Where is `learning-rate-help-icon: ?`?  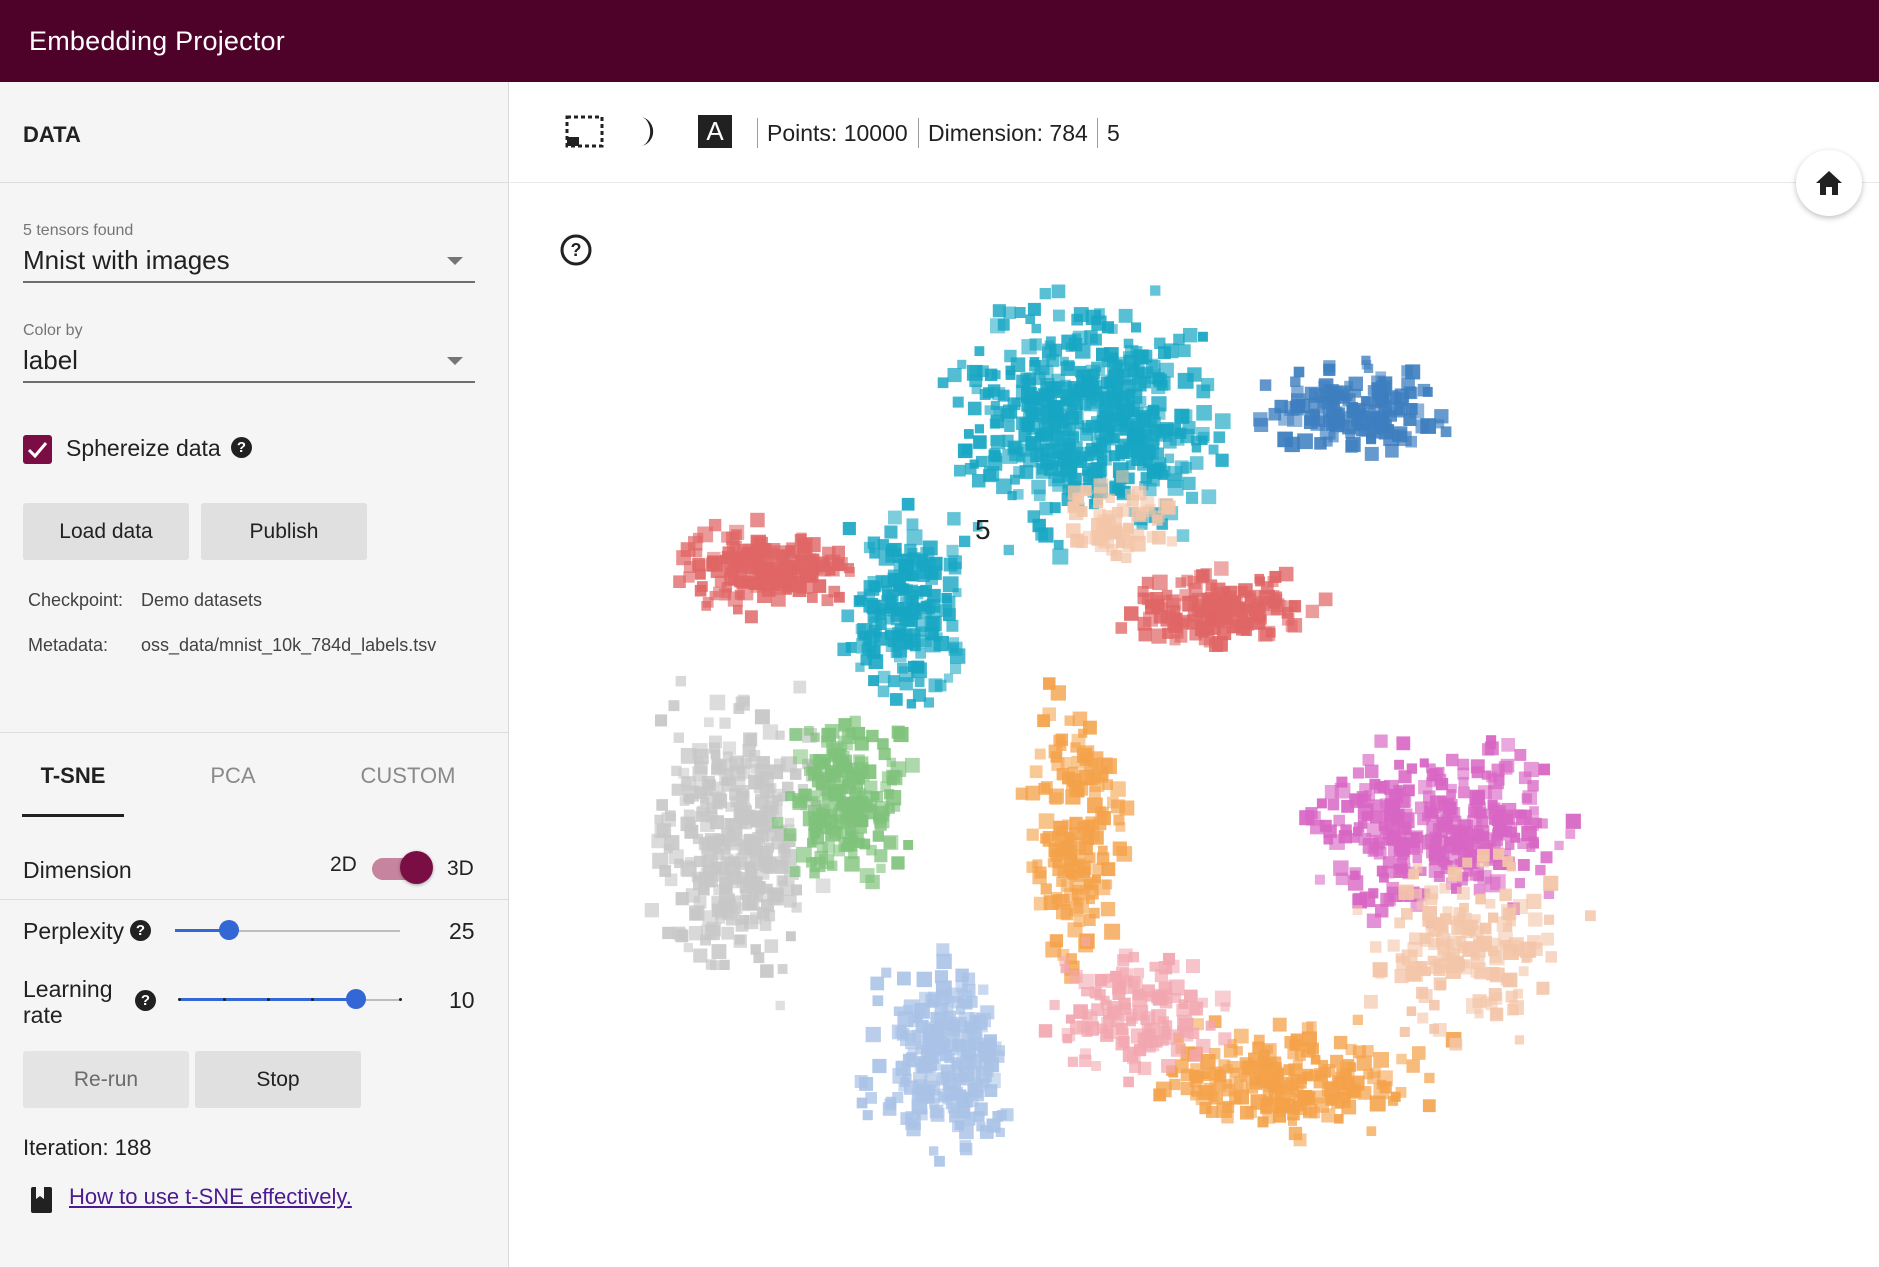
learning-rate-help-icon: ? is located at coordinates (145, 1000).